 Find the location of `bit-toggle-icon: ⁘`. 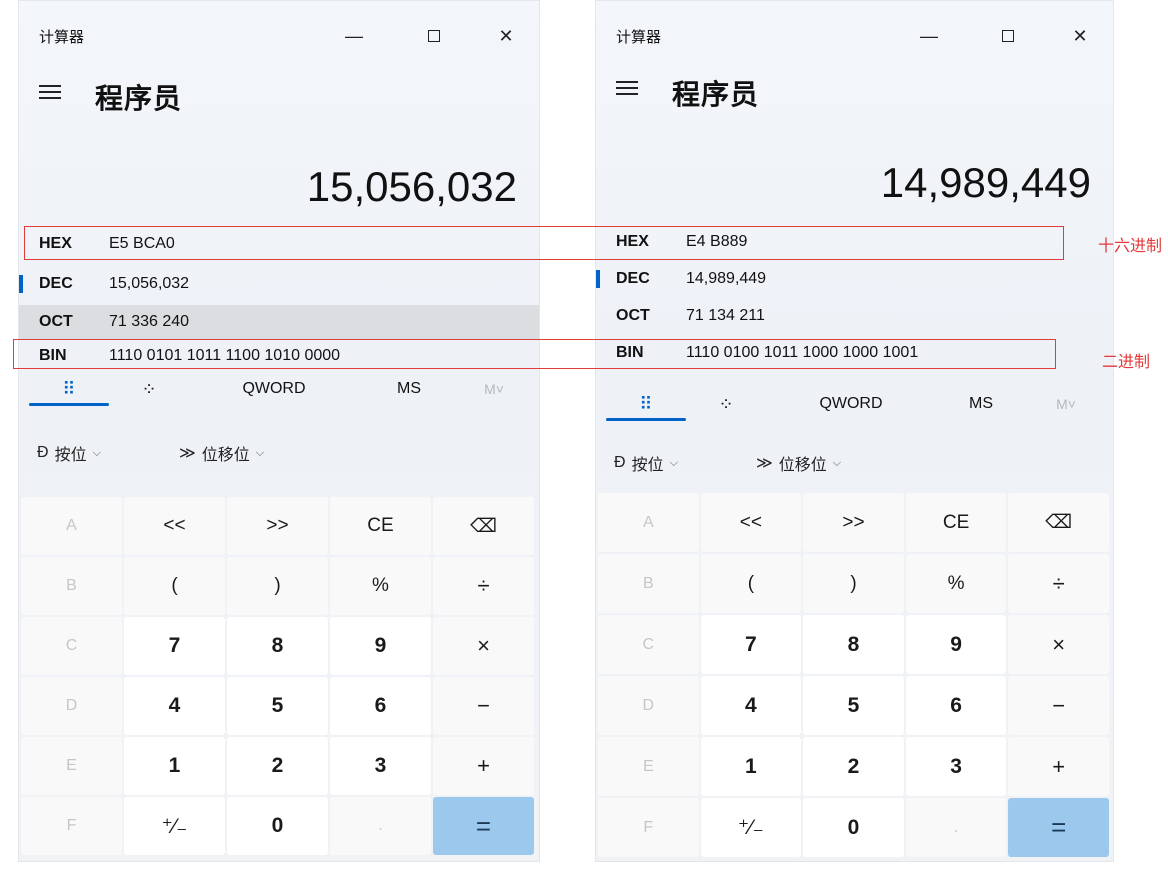

bit-toggle-icon: ⁘ is located at coordinates (726, 403).